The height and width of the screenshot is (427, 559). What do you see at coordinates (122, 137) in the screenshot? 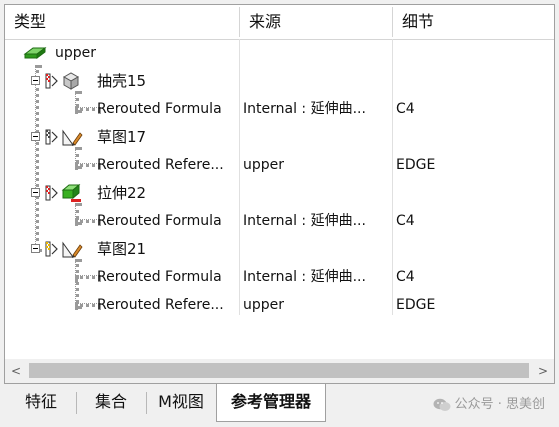
I see `feature-label: 草图17` at bounding box center [122, 137].